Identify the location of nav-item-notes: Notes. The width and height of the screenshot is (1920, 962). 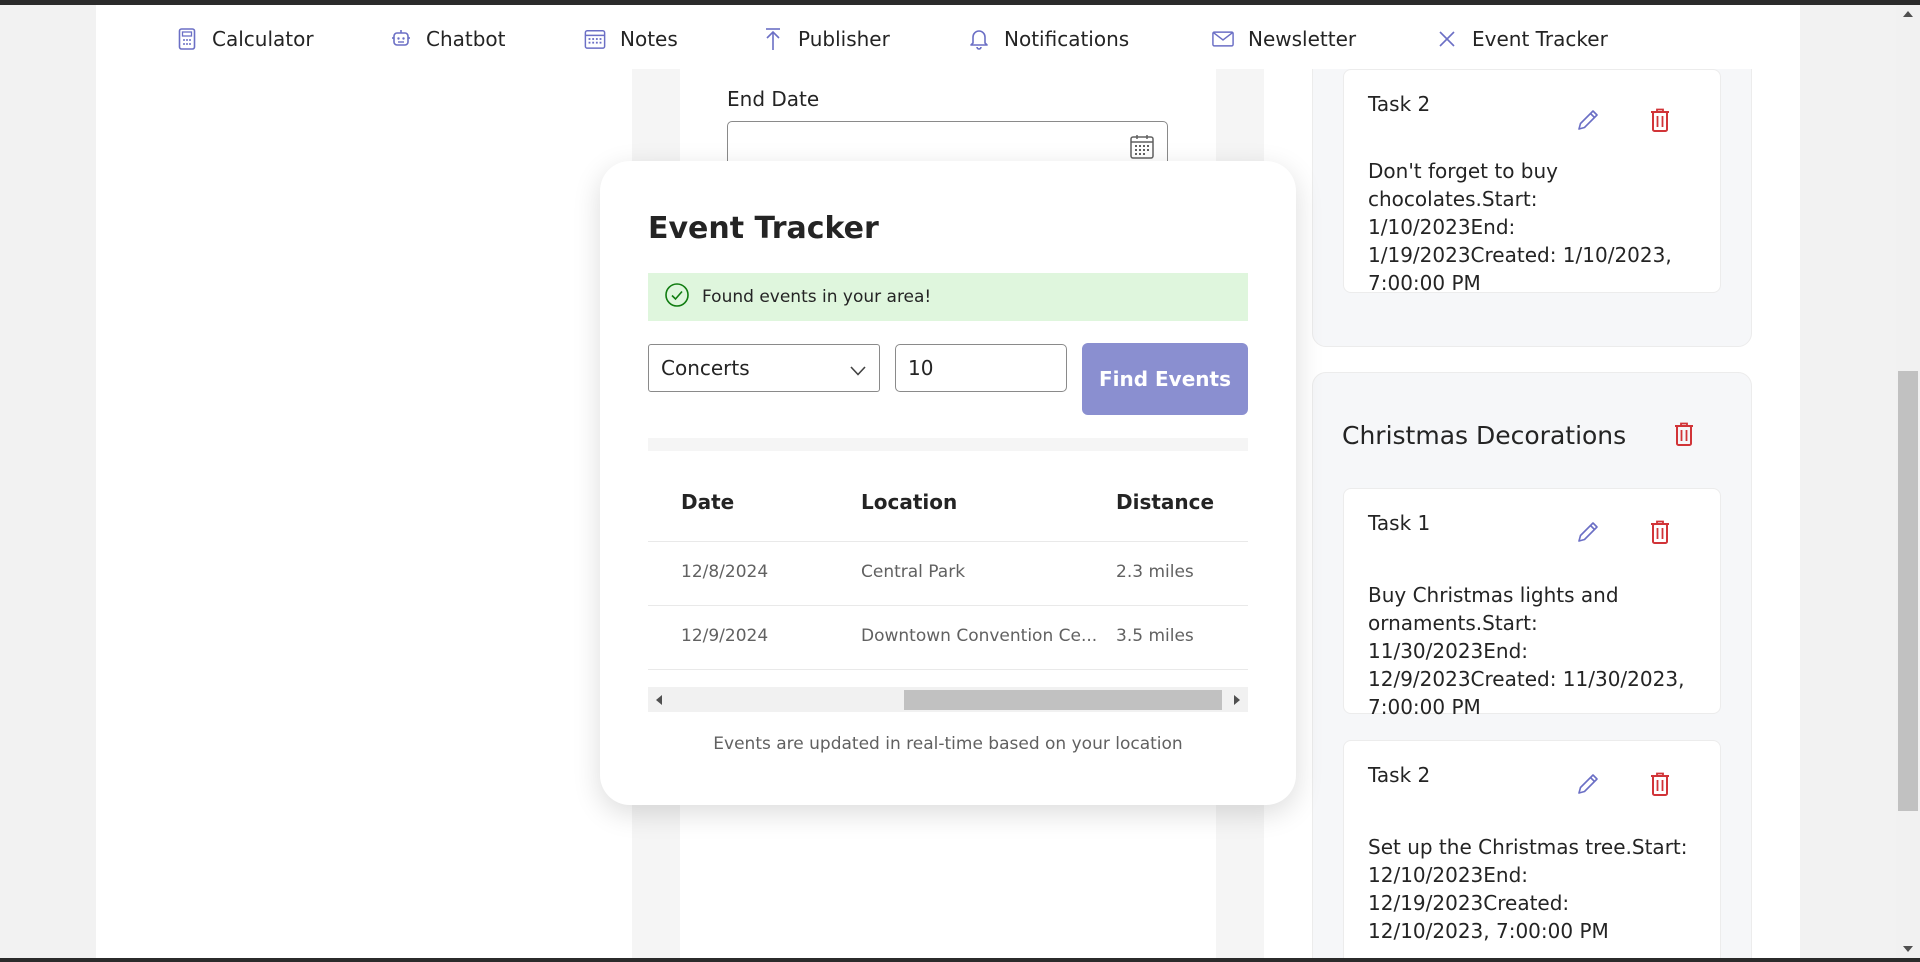
(631, 39).